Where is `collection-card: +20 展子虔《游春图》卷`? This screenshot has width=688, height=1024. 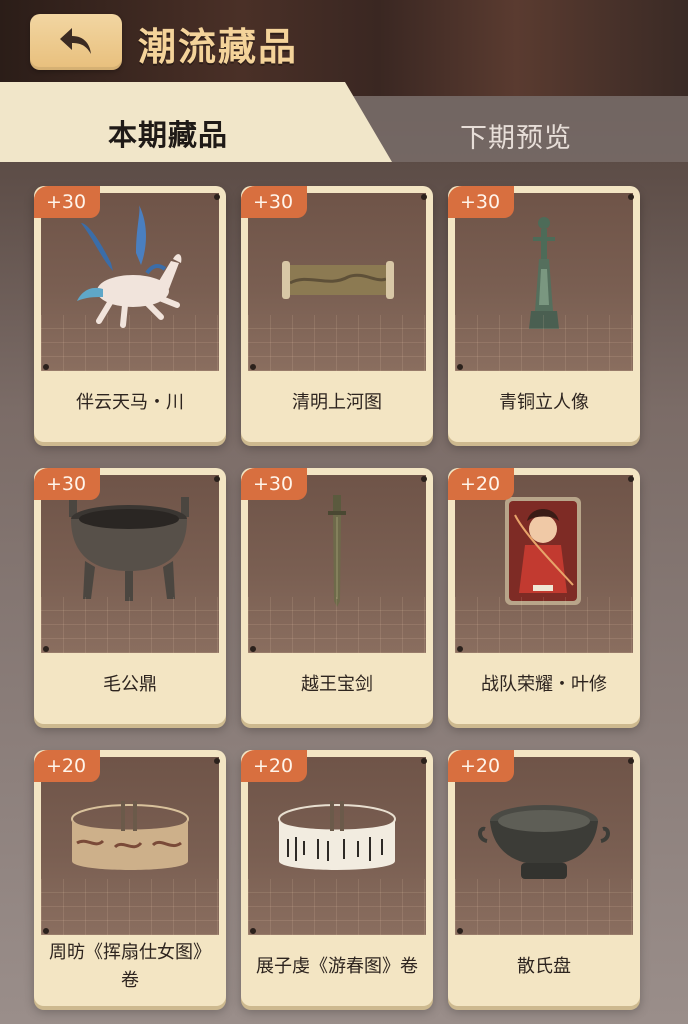
collection-card: +20 展子虔《游春图》卷 is located at coordinates (337, 878).